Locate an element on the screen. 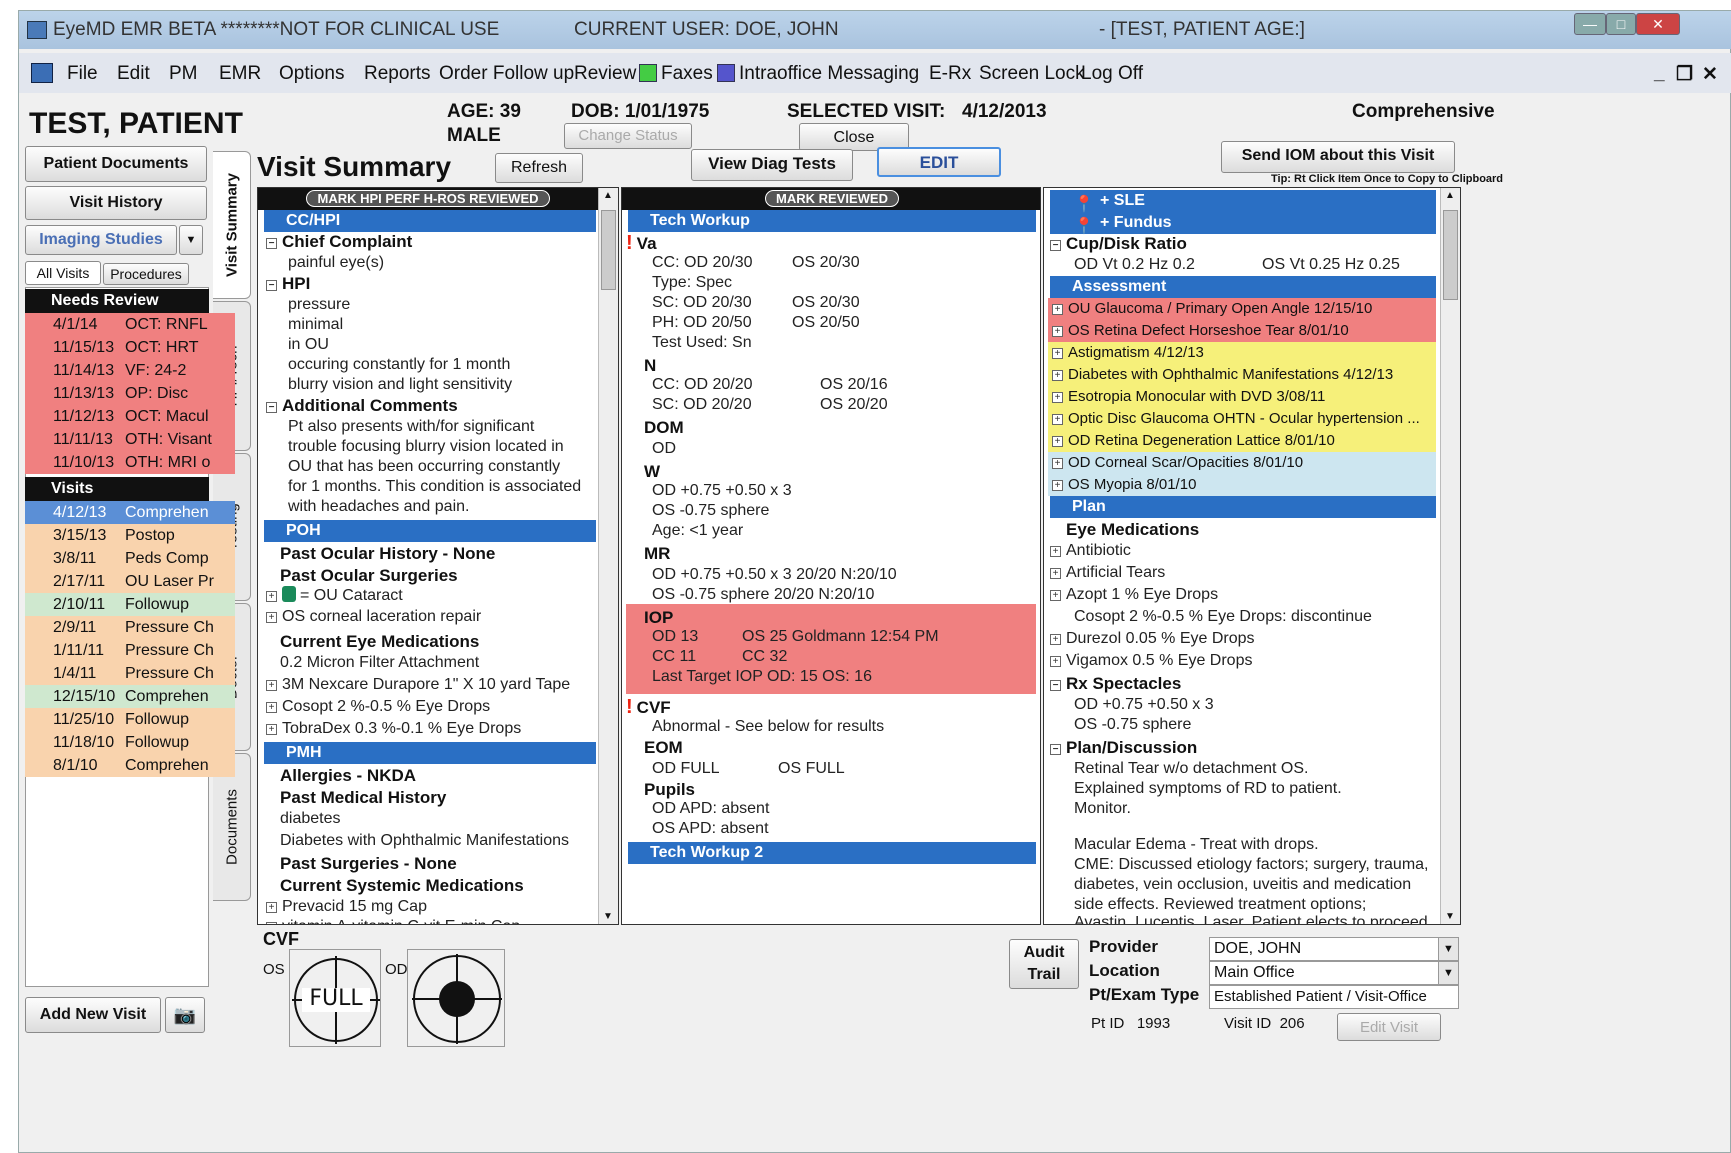 This screenshot has height=1153, width=1731. visit-item: 2/10/11 Followup is located at coordinates (130, 604).